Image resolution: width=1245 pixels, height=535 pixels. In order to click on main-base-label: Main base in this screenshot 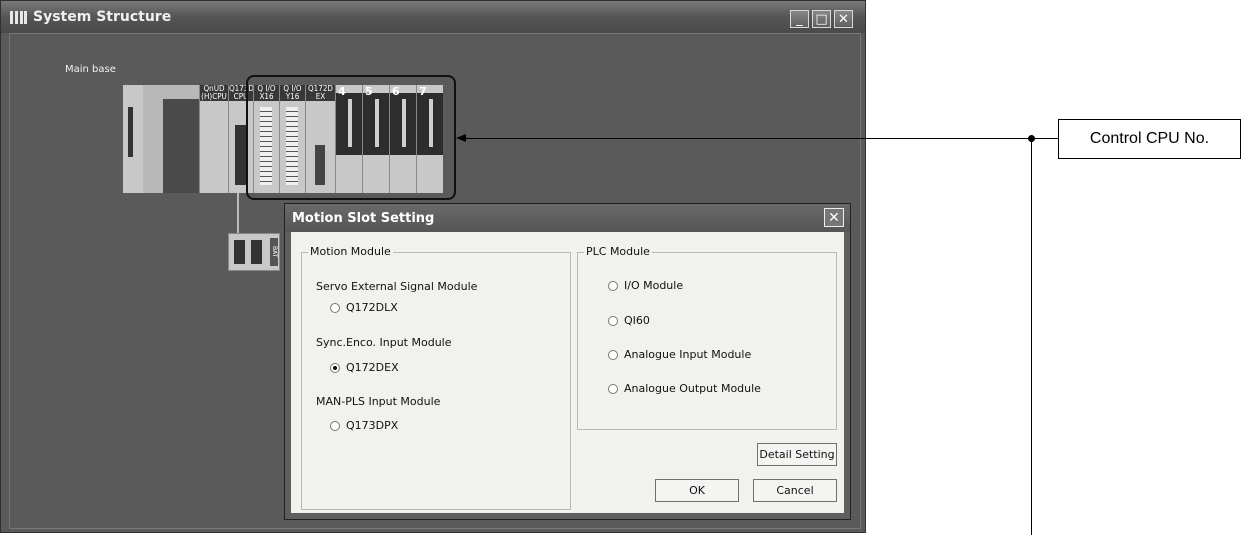, I will do `click(90, 69)`.